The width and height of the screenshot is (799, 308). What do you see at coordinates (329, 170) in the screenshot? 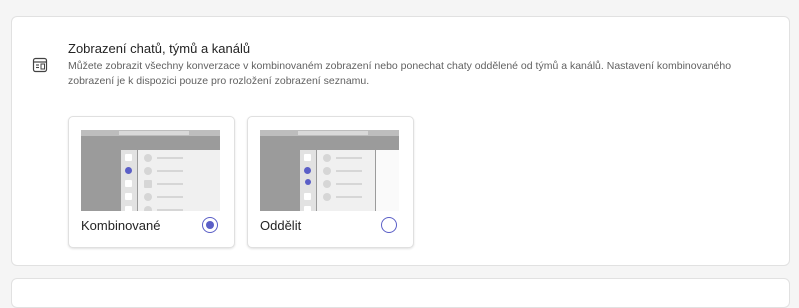
I see `preview-separate-image` at bounding box center [329, 170].